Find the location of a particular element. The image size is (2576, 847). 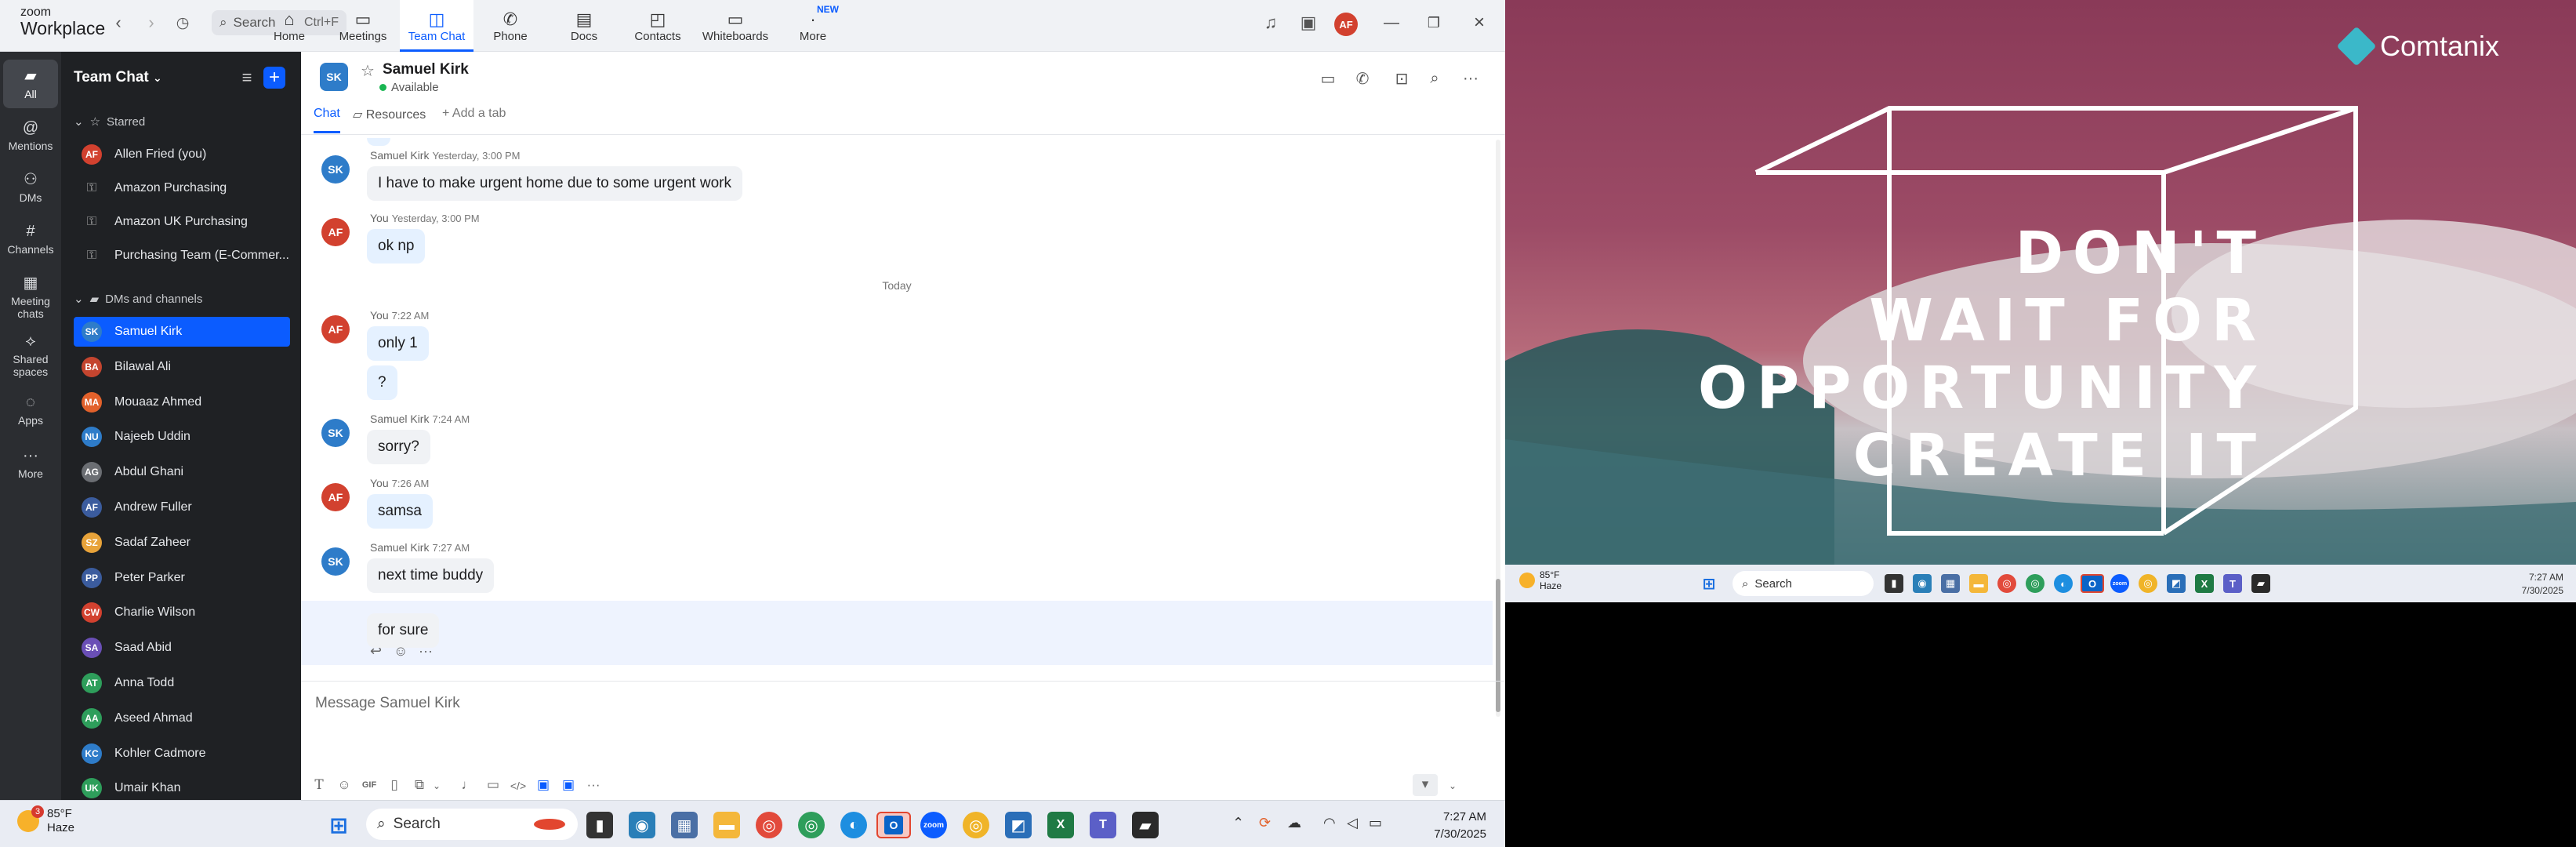

tab-chat: Chat is located at coordinates (327, 120).